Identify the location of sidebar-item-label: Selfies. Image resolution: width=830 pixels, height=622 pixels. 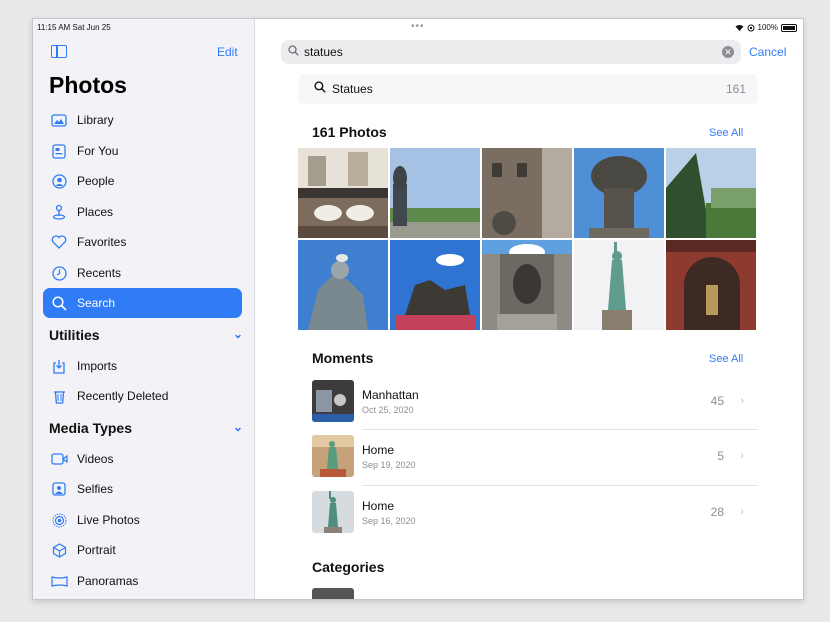
(95, 489).